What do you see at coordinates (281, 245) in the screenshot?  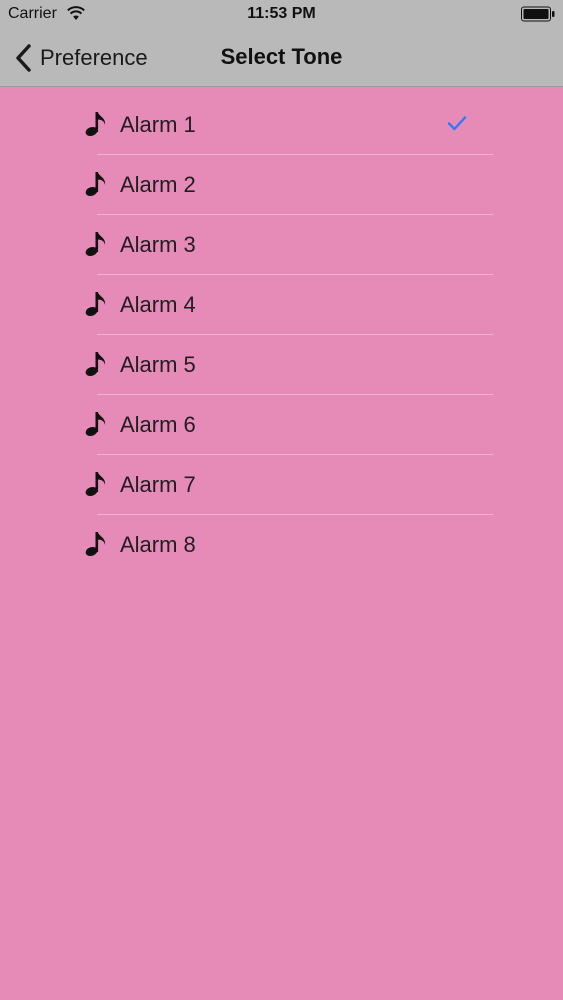 I see `tone-row-alarm-3: Alarm 3` at bounding box center [281, 245].